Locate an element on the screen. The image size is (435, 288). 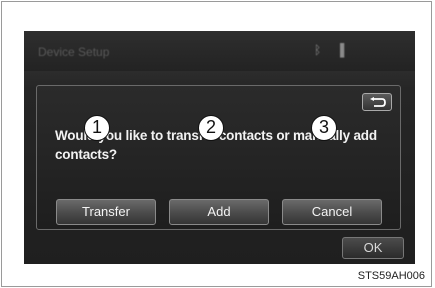
bluetooth-icon: ᛒ is located at coordinates (318, 50).